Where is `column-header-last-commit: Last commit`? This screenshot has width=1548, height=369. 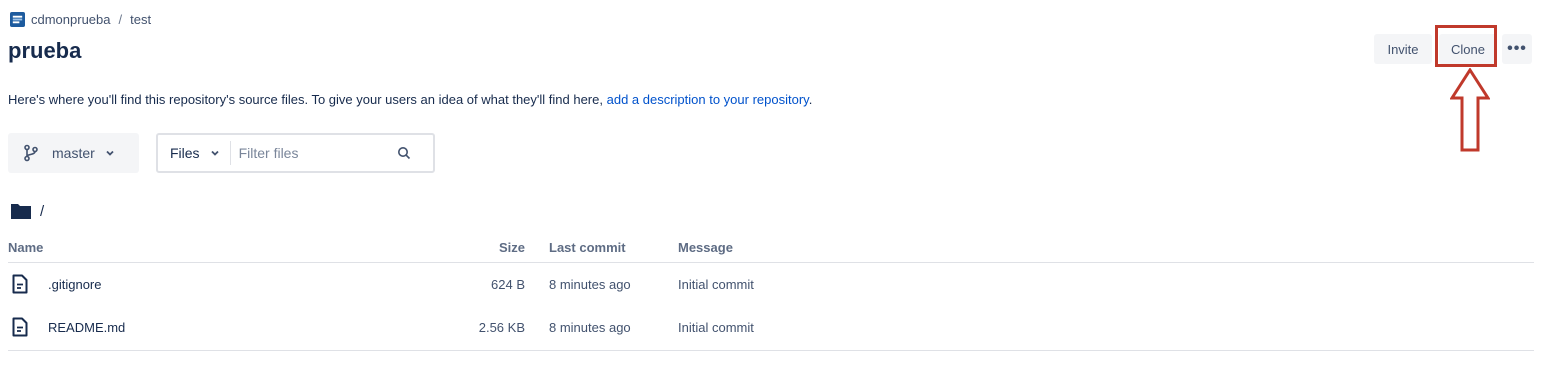
column-header-last-commit: Last commit is located at coordinates (587, 247).